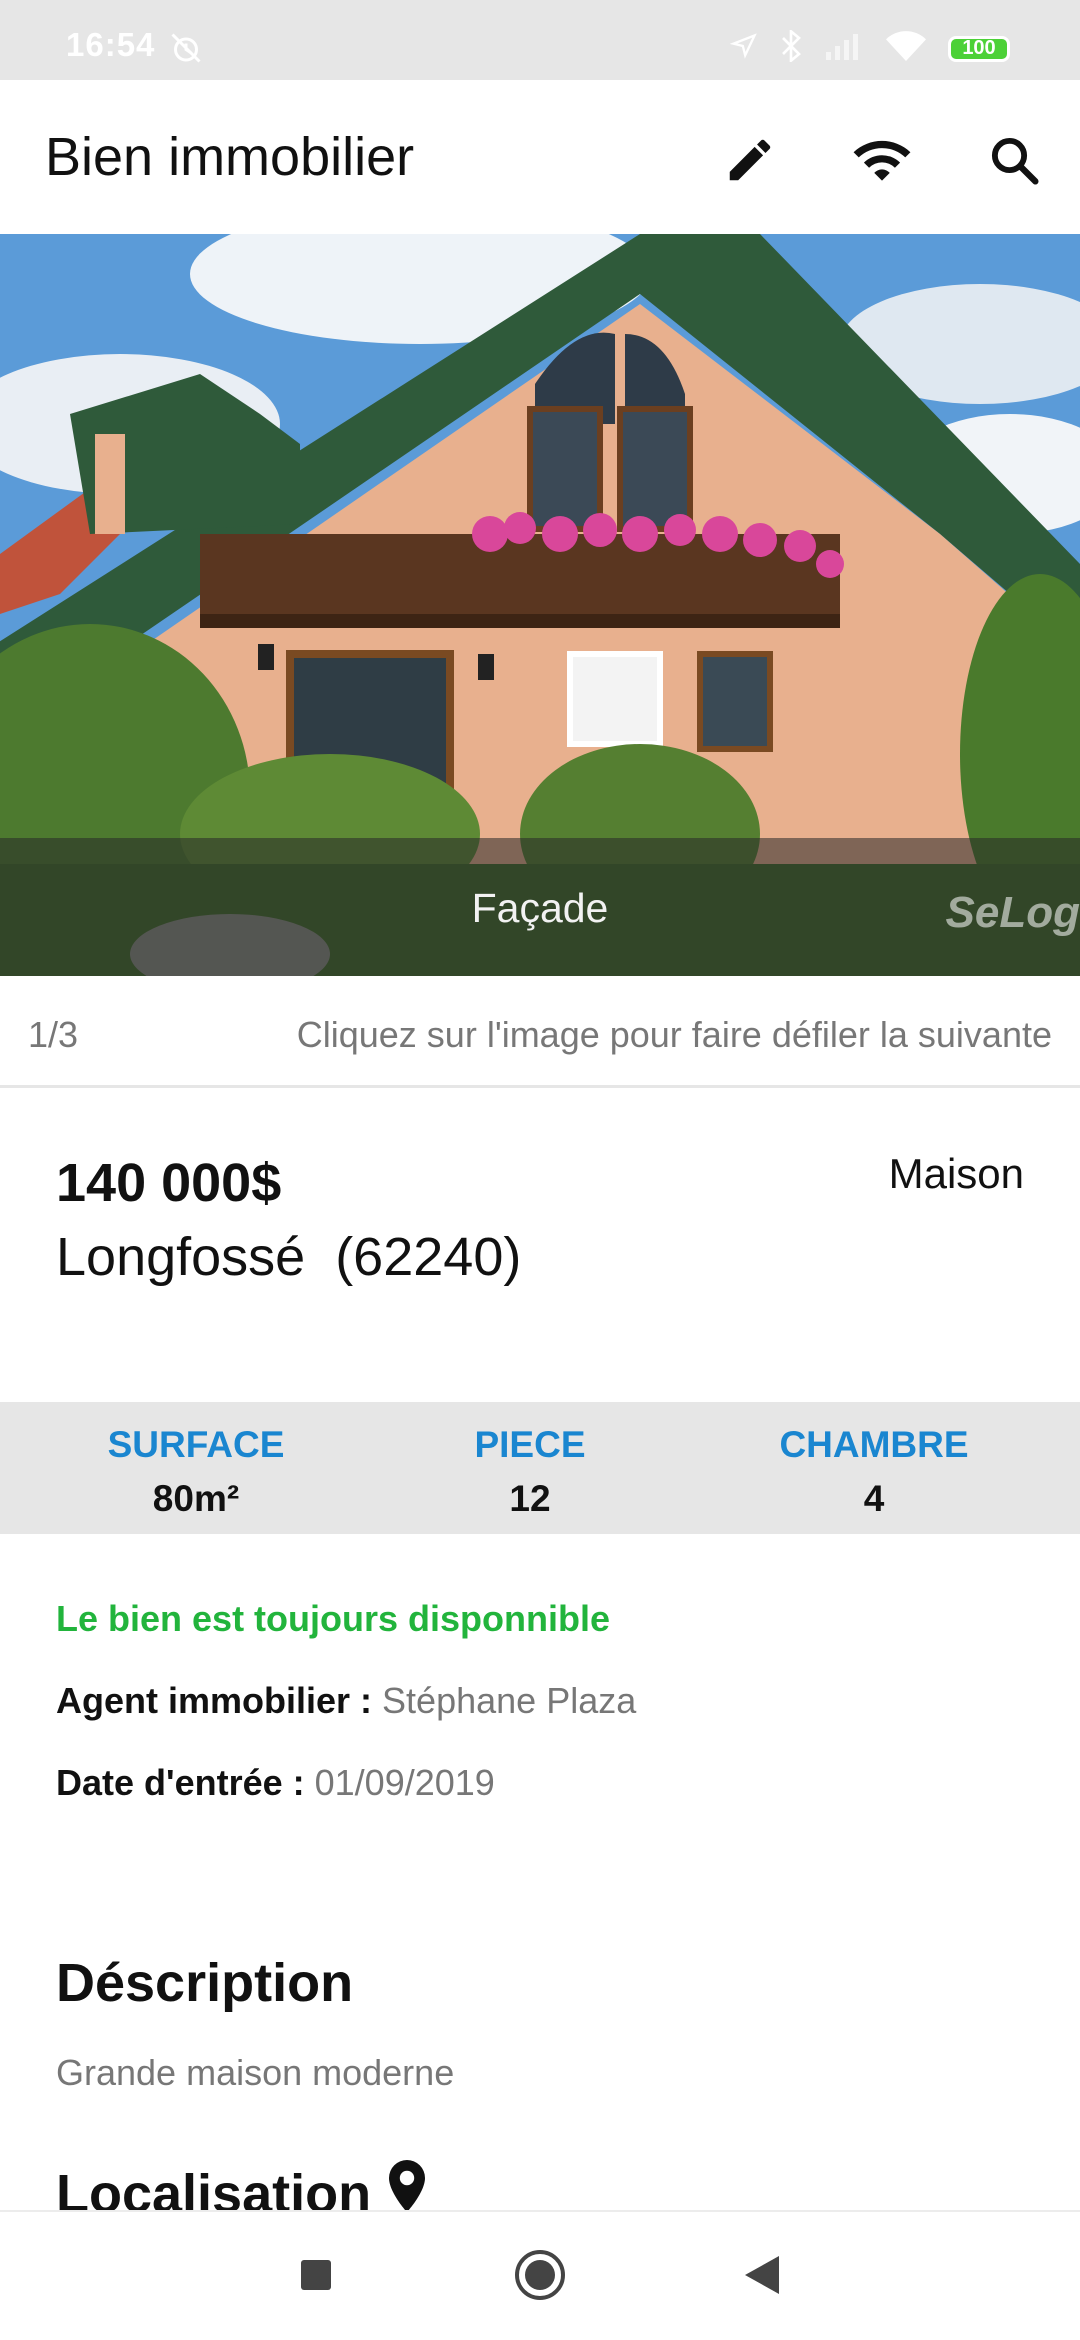 The height and width of the screenshot is (2340, 1080). Describe the element at coordinates (1012, 912) in the screenshot. I see `watermark-logo: SeLog` at that location.